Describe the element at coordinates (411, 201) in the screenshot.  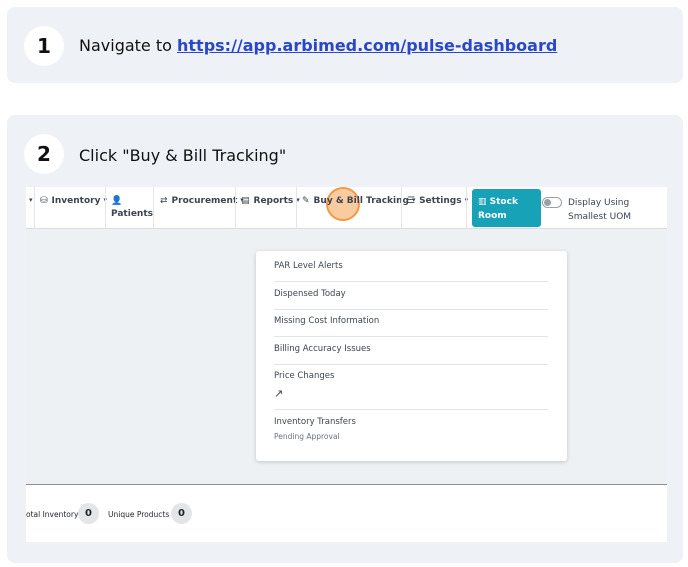
I see `sliders-icon: ☰` at that location.